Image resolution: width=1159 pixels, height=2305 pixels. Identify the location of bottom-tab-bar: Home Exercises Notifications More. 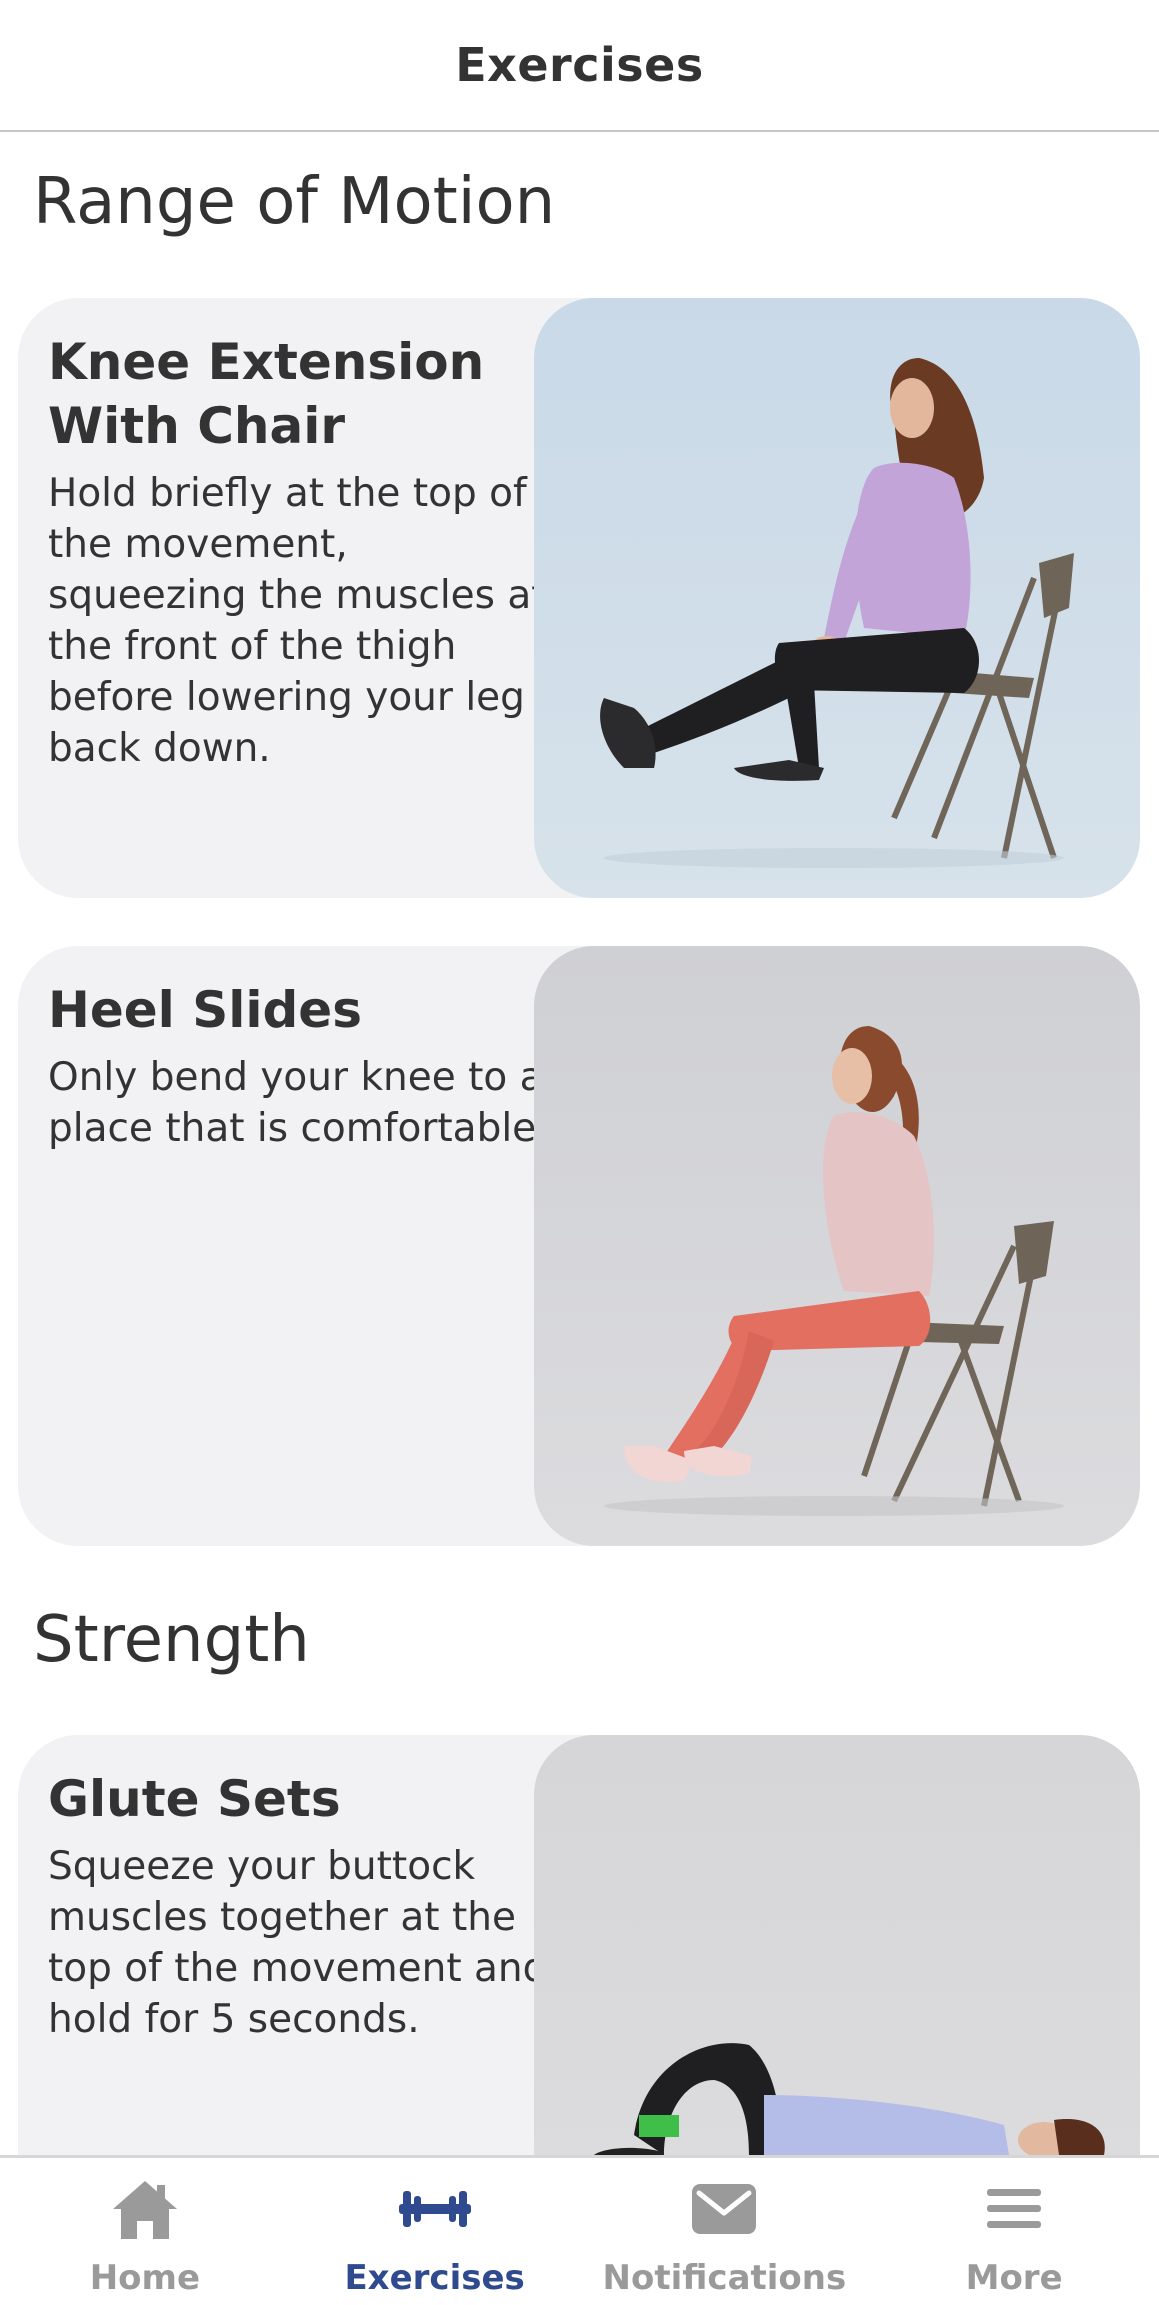
(579, 2230).